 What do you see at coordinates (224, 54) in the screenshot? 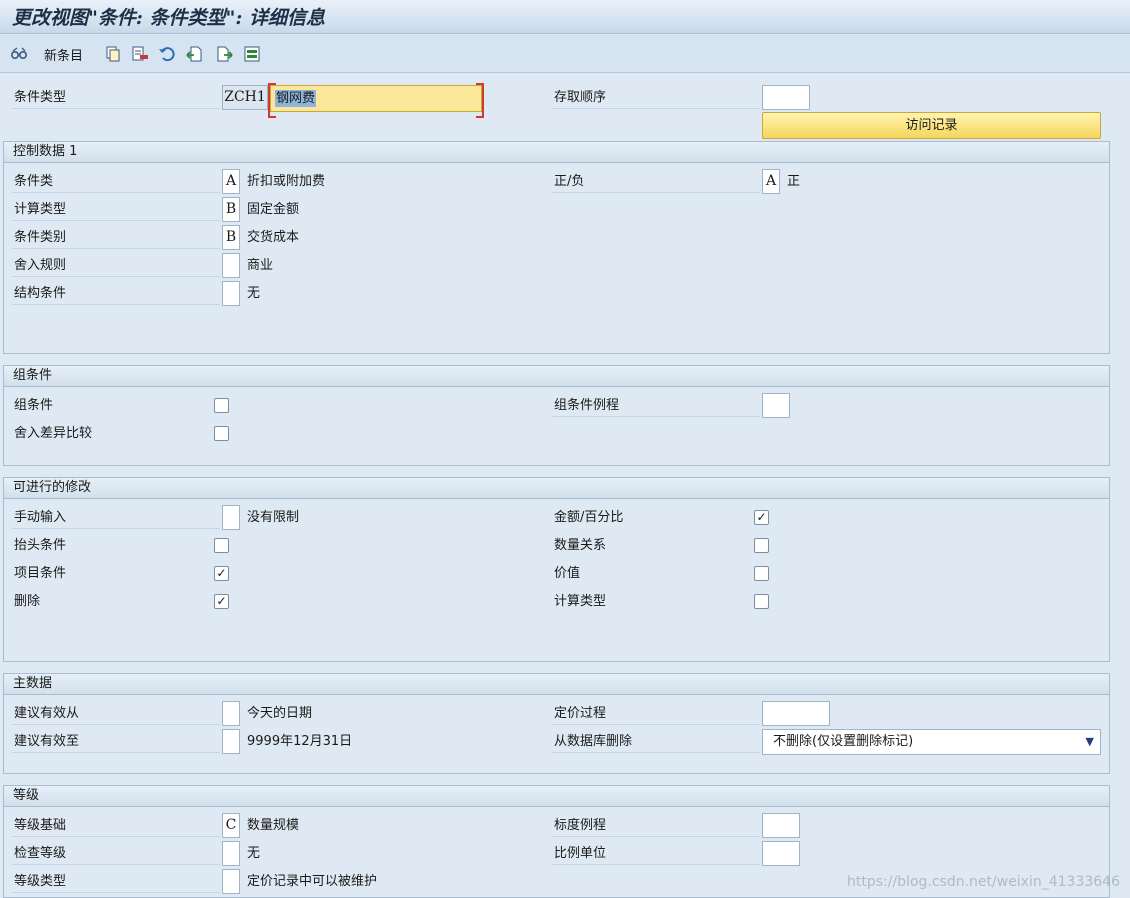
I see `next-entry-icon` at bounding box center [224, 54].